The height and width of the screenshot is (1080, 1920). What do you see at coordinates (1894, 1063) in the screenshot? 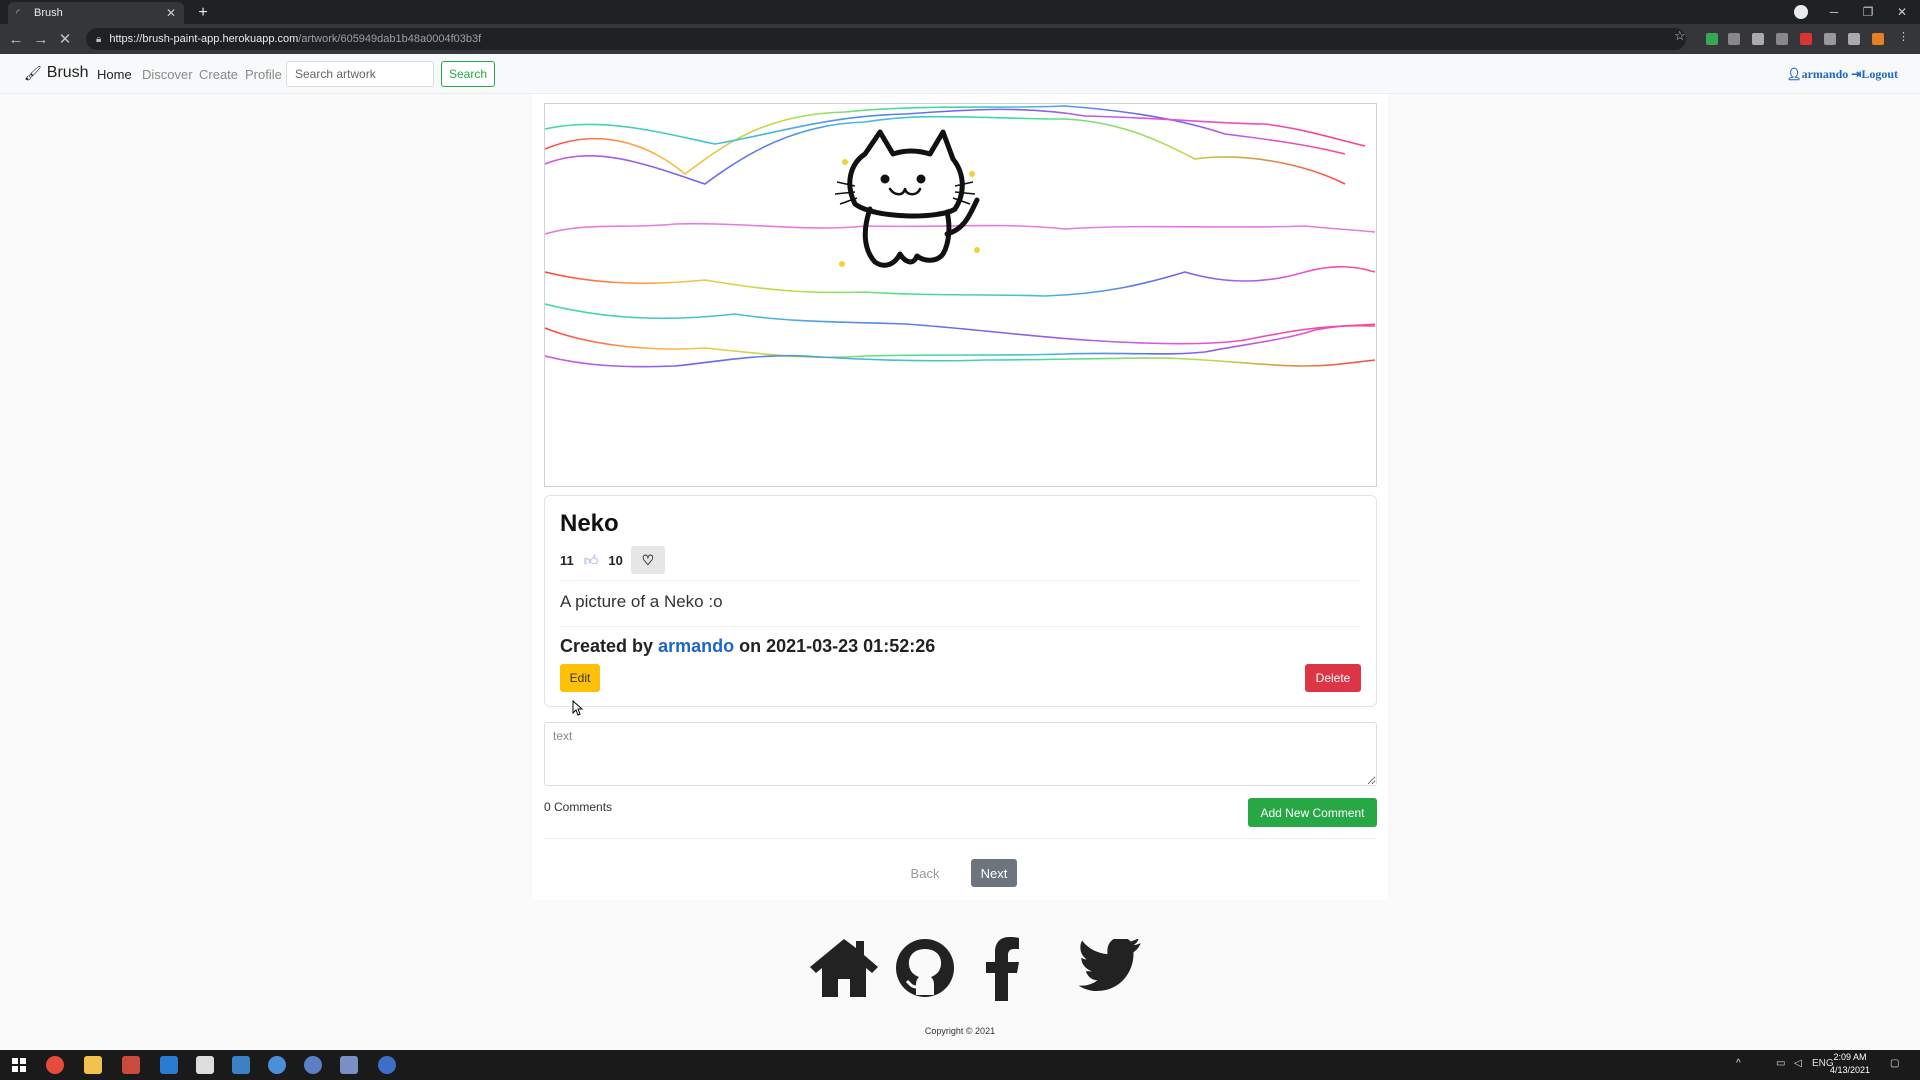
I see `notifications-icon: ▢` at bounding box center [1894, 1063].